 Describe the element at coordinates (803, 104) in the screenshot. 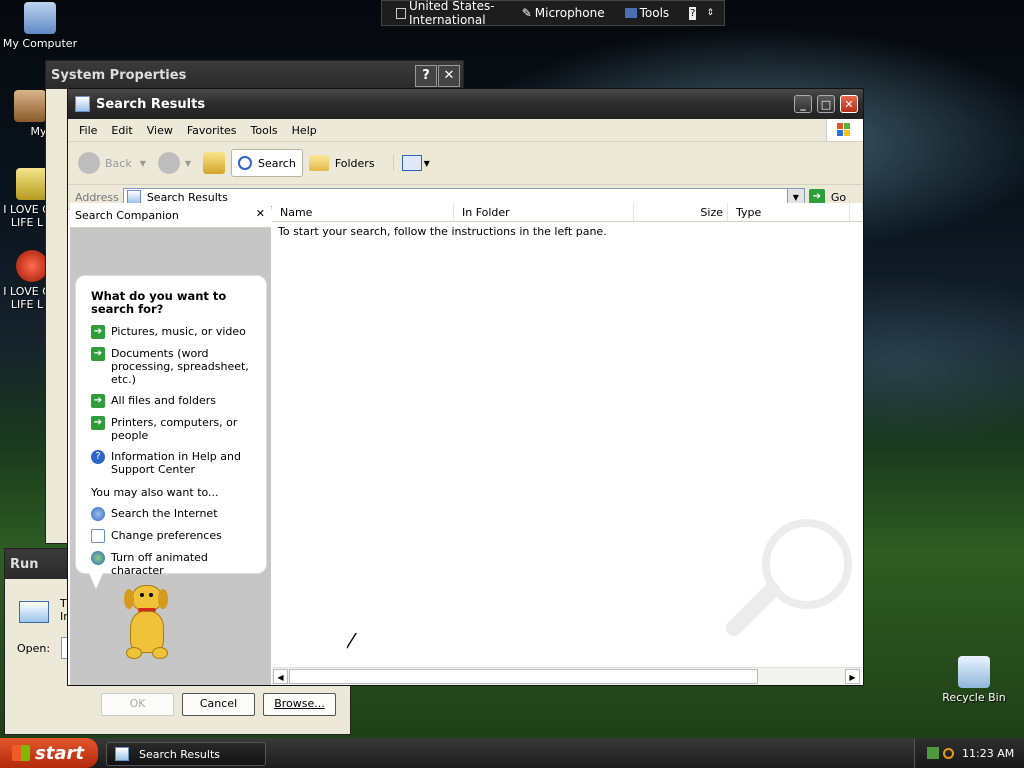

I see `minimize-button: _` at that location.